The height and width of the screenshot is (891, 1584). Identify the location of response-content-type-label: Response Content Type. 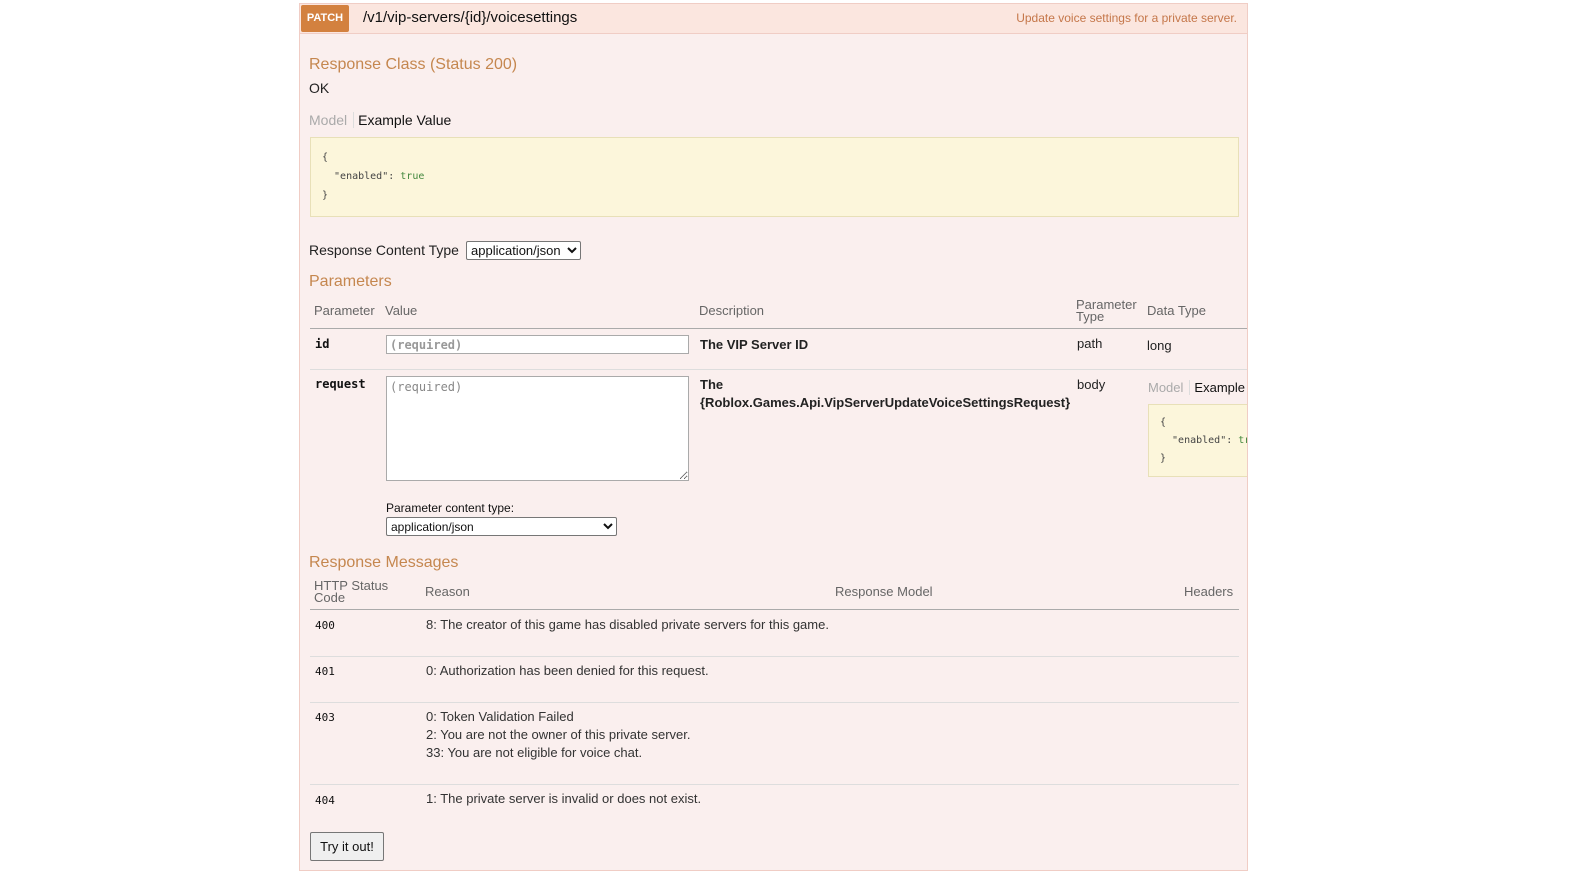
(384, 250).